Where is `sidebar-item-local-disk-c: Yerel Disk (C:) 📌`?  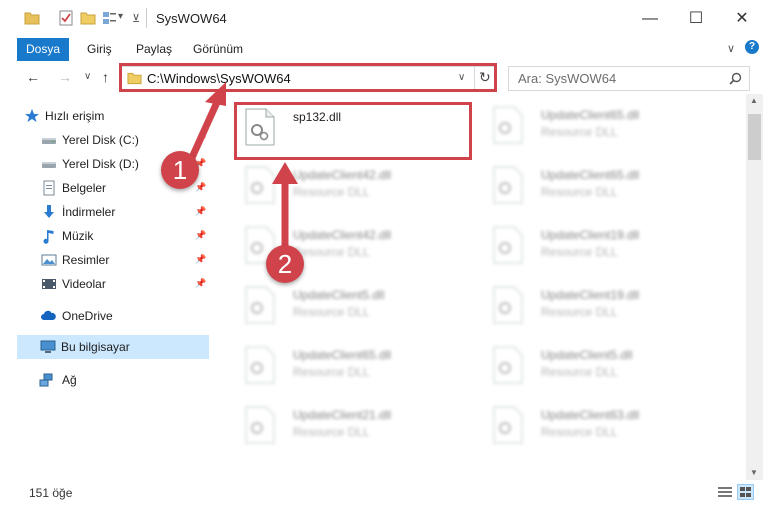 sidebar-item-local-disk-c: Yerel Disk (C:) 📌 is located at coordinates (105, 140).